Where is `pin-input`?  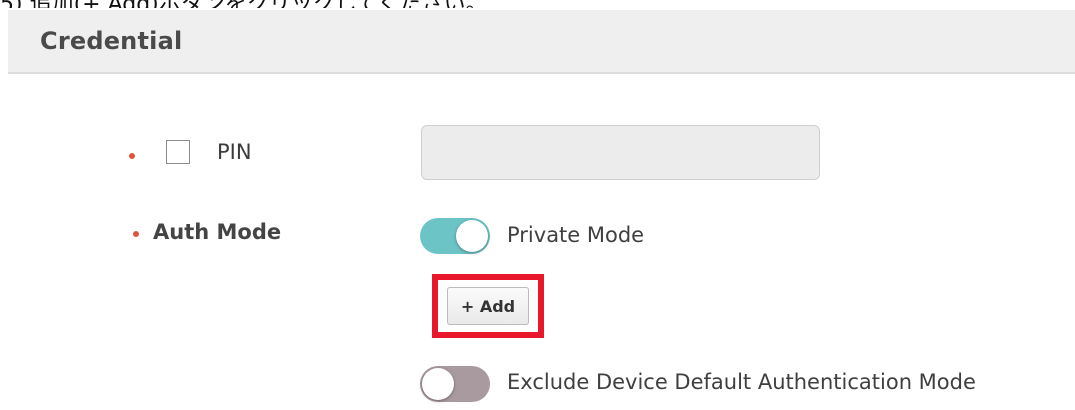
pin-input is located at coordinates (620, 152).